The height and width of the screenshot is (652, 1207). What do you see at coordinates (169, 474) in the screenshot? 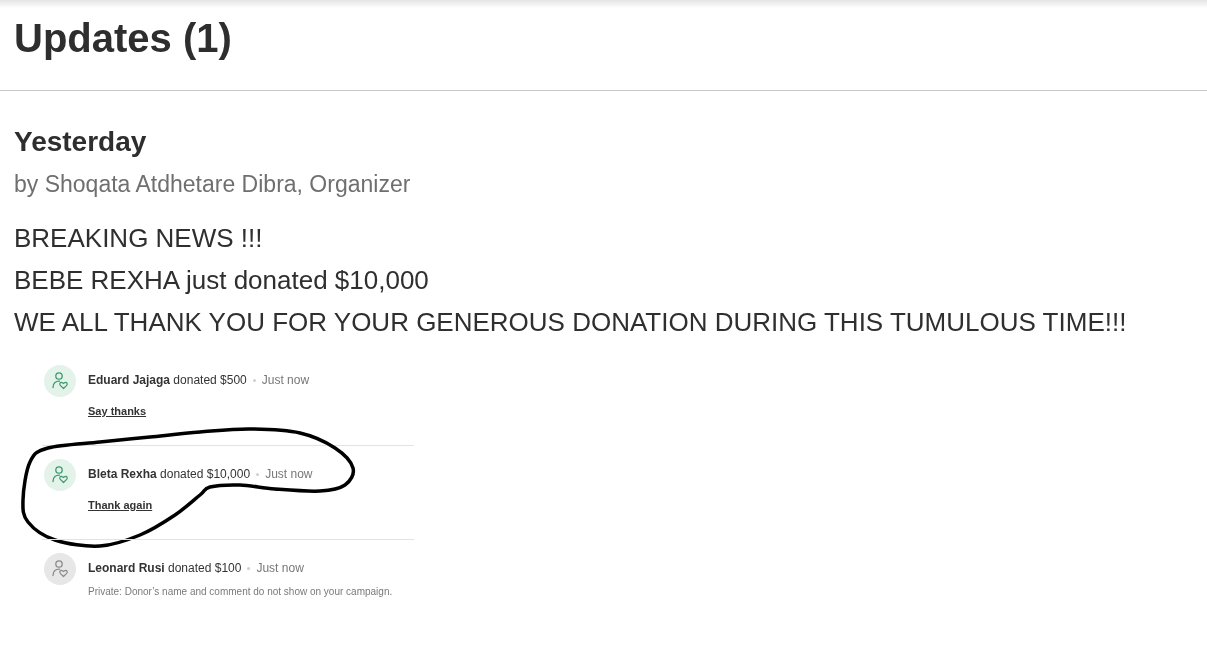
I see `donation-text: Bleta Rexha donated $10,000` at bounding box center [169, 474].